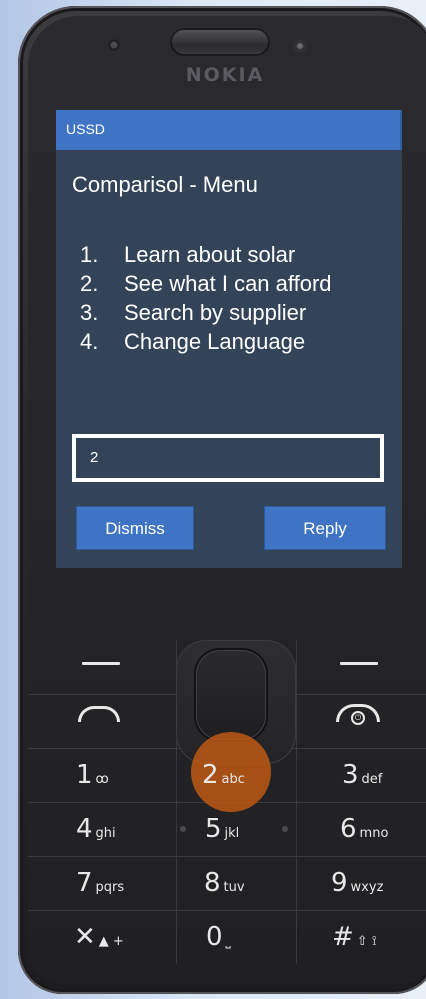  I want to click on menu-item-number: 2., so click(89, 283).